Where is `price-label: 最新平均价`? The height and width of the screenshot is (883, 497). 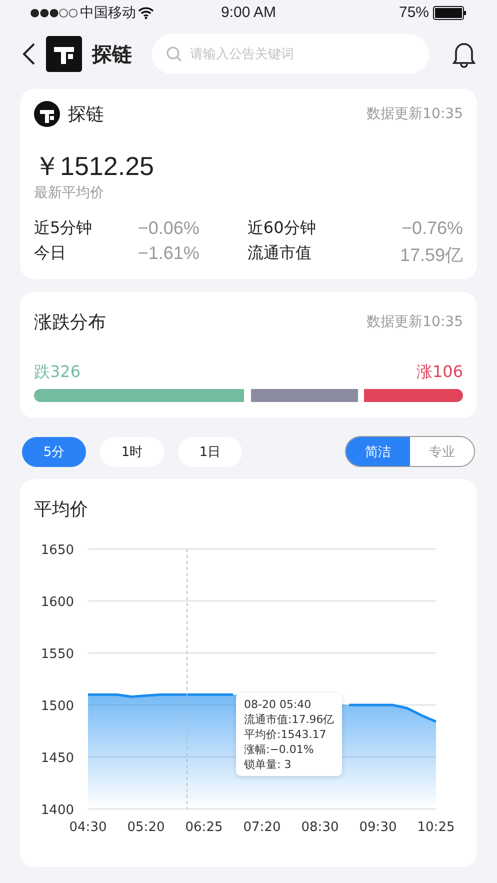
price-label: 最新平均价 is located at coordinates (69, 193).